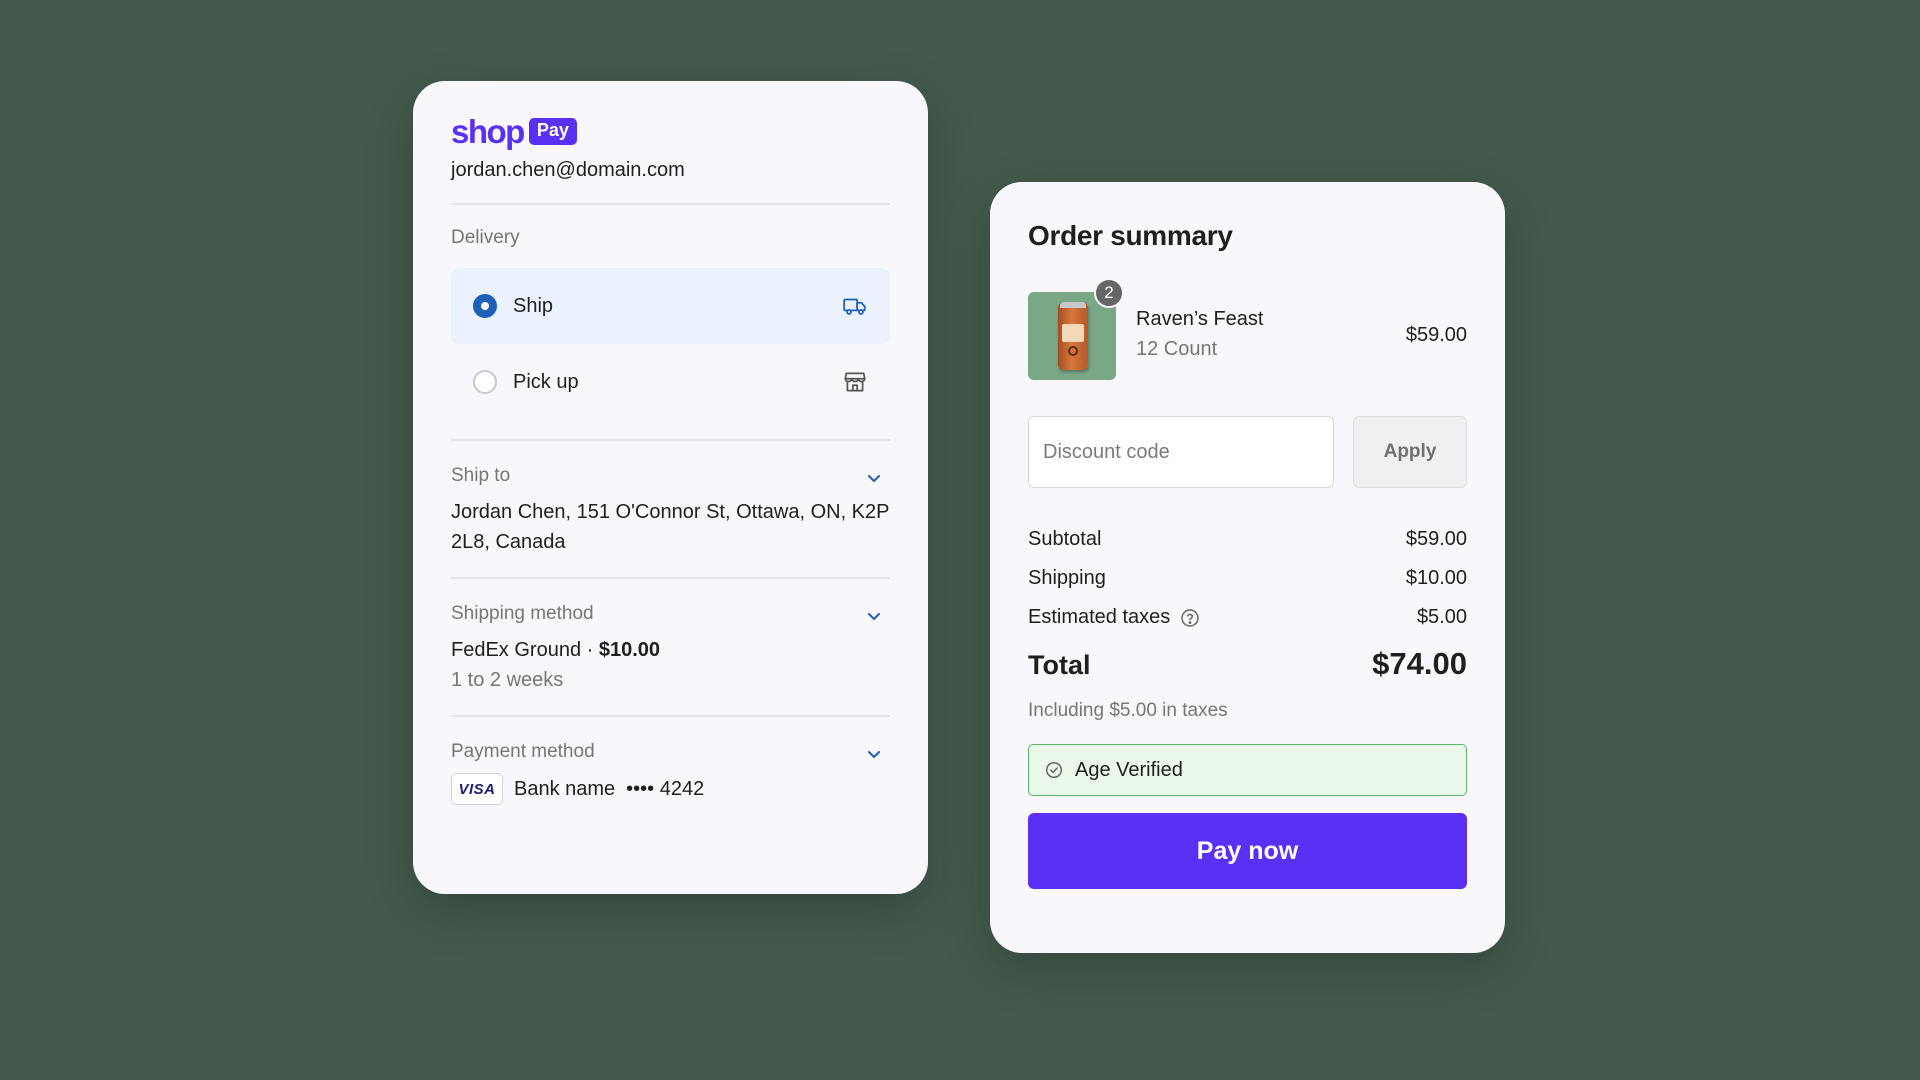 This screenshot has width=1920, height=1080. What do you see at coordinates (1410, 452) in the screenshot?
I see `apply-discount-button: Apply` at bounding box center [1410, 452].